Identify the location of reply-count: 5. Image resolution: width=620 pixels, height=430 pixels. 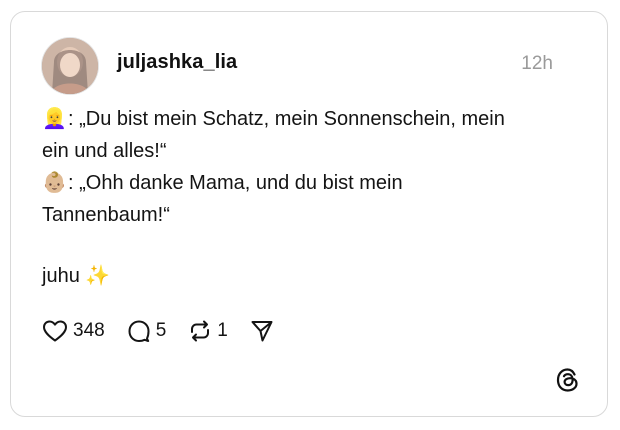
(161, 330).